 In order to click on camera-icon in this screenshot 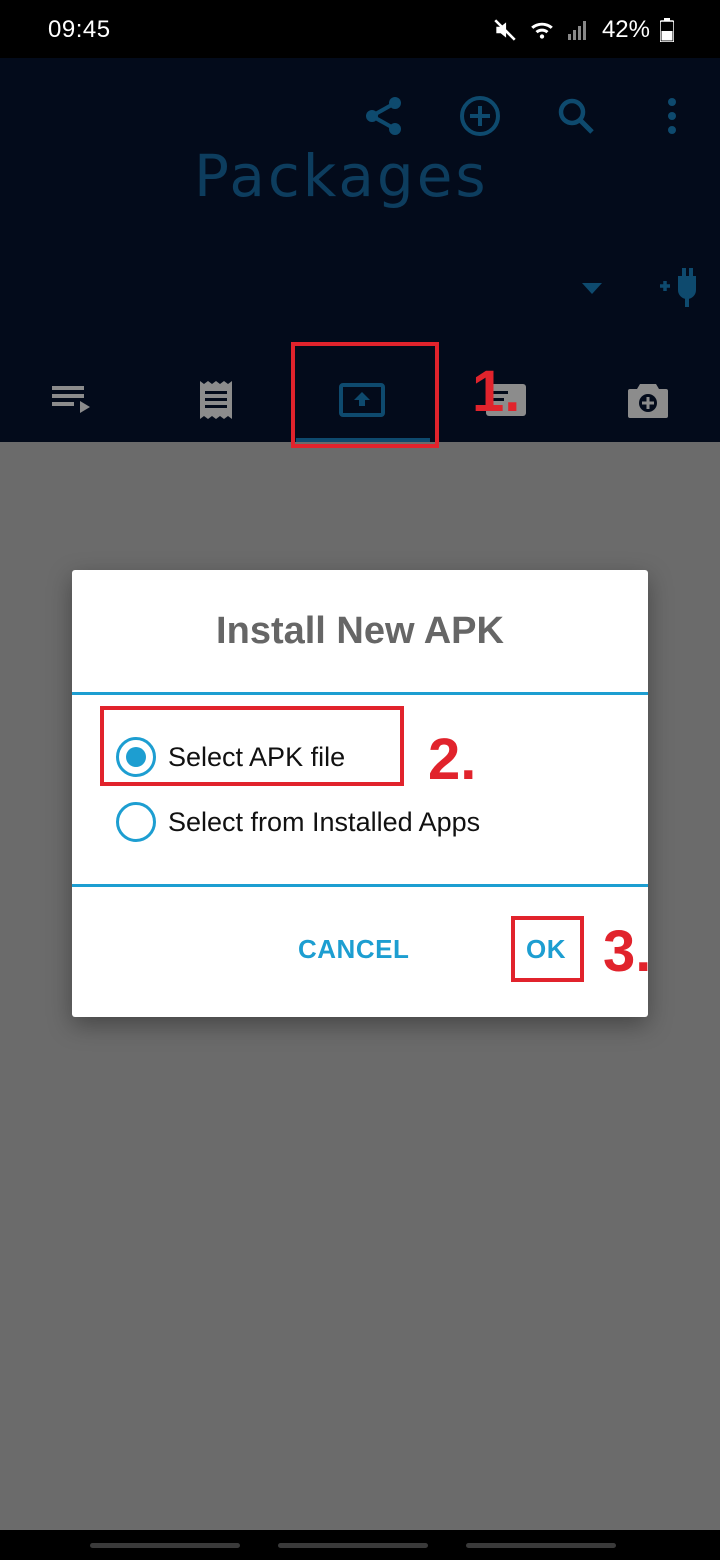, I will do `click(648, 401)`.